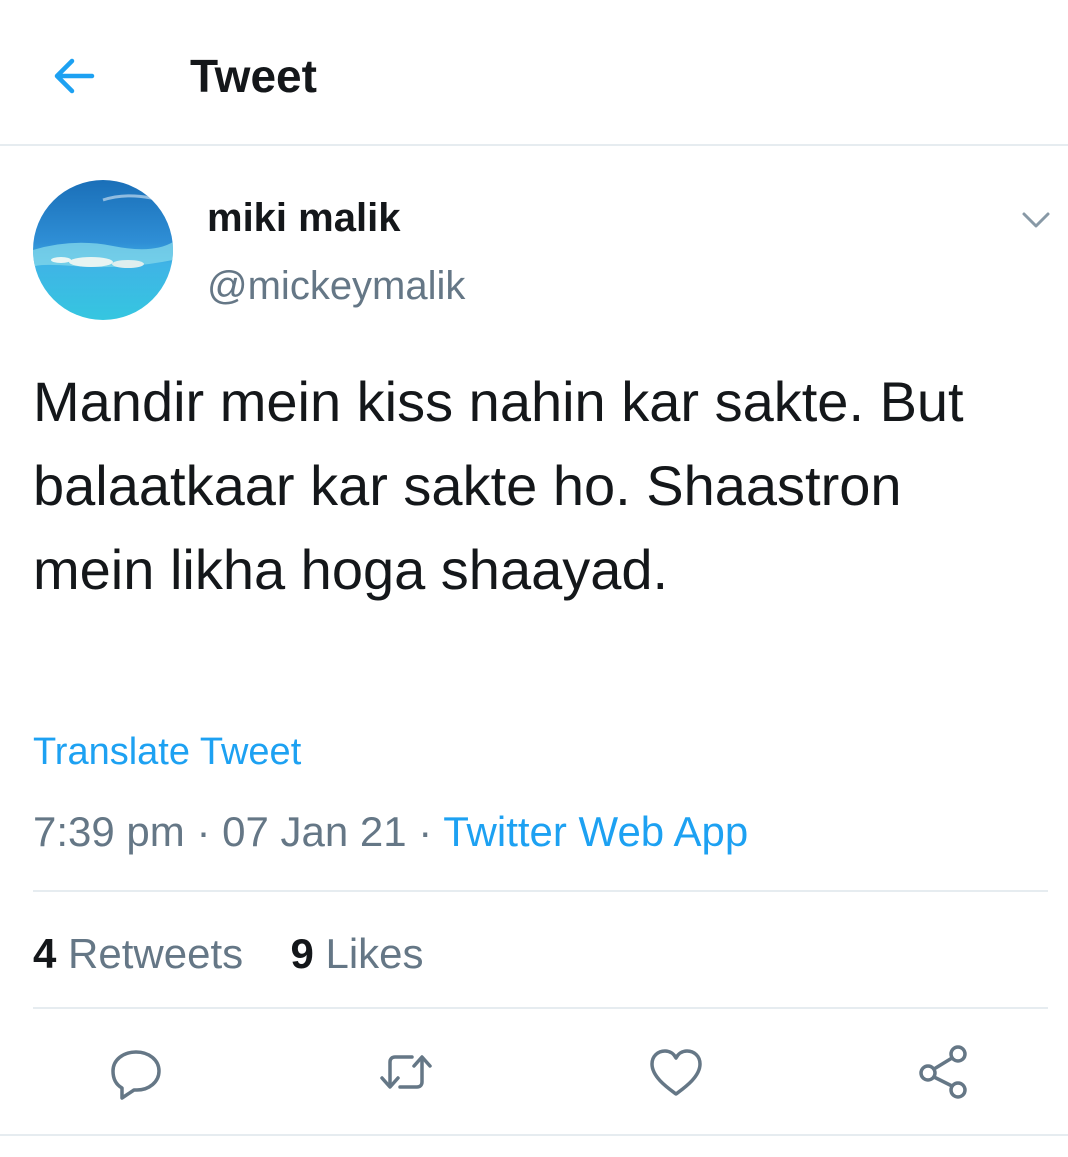 This screenshot has width=1068, height=1157. Describe the element at coordinates (303, 218) in the screenshot. I see `author-display-name: miki malik` at that location.